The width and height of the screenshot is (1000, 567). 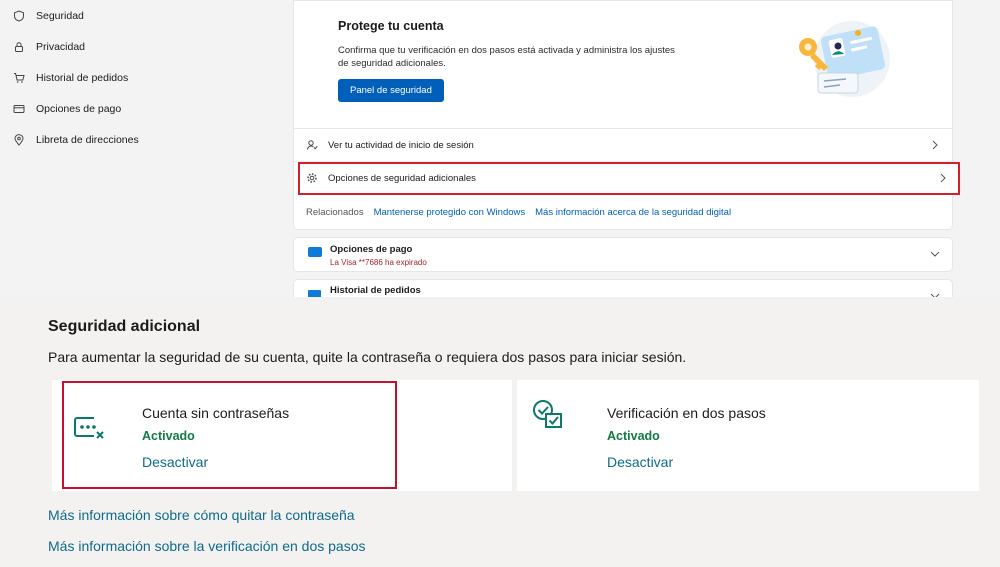 I want to click on sidebar-item-order-history: Historial de pedidos, so click(x=140, y=77).